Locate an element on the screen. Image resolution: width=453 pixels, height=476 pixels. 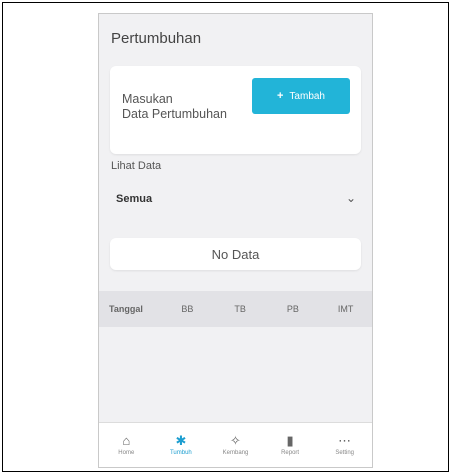
add-button-label: Tambah is located at coordinates (307, 96).